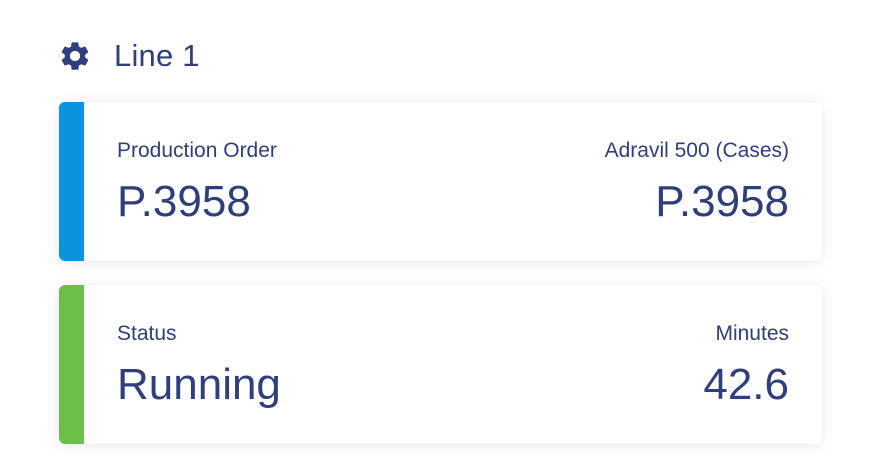  Describe the element at coordinates (197, 150) in the screenshot. I see `production-order-label: Production Order` at that location.